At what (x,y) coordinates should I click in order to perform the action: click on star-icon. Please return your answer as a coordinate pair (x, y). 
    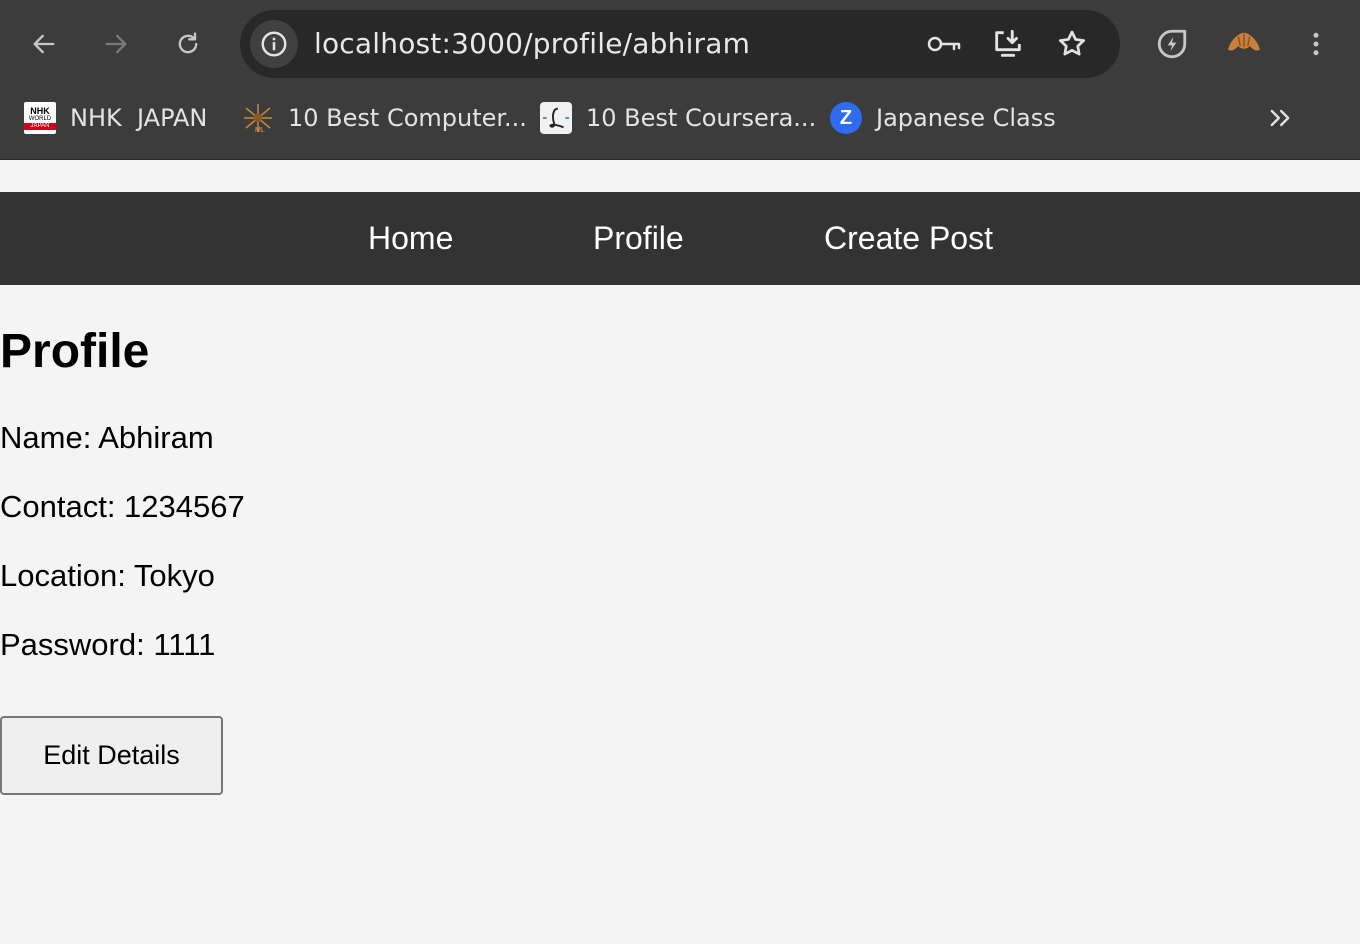
    Looking at the image, I should click on (1072, 43).